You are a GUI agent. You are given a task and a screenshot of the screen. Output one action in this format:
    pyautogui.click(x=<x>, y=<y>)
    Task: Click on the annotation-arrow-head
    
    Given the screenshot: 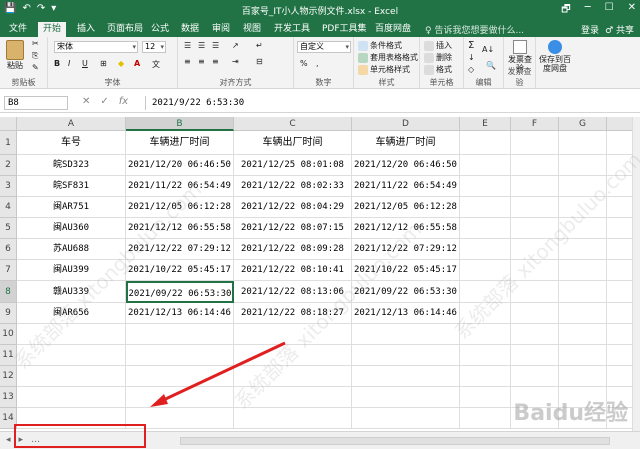 What is the action you would take?
    pyautogui.click(x=159, y=400)
    